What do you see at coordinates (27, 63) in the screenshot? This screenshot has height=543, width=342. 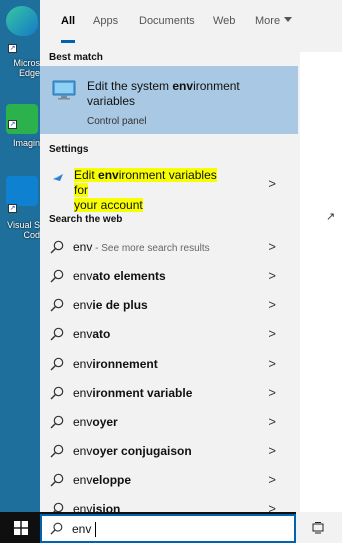 I see `desktop-icon-label: Micros` at bounding box center [27, 63].